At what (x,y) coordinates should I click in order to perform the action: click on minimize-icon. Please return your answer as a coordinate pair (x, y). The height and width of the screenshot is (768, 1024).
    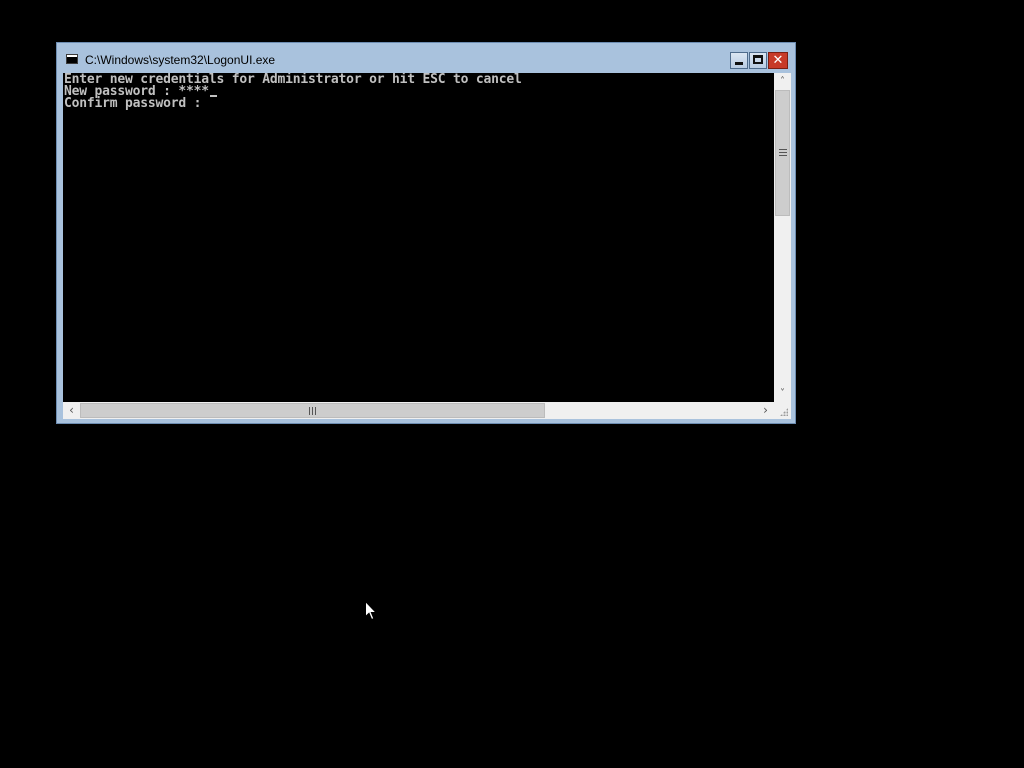
    Looking at the image, I should click on (739, 63).